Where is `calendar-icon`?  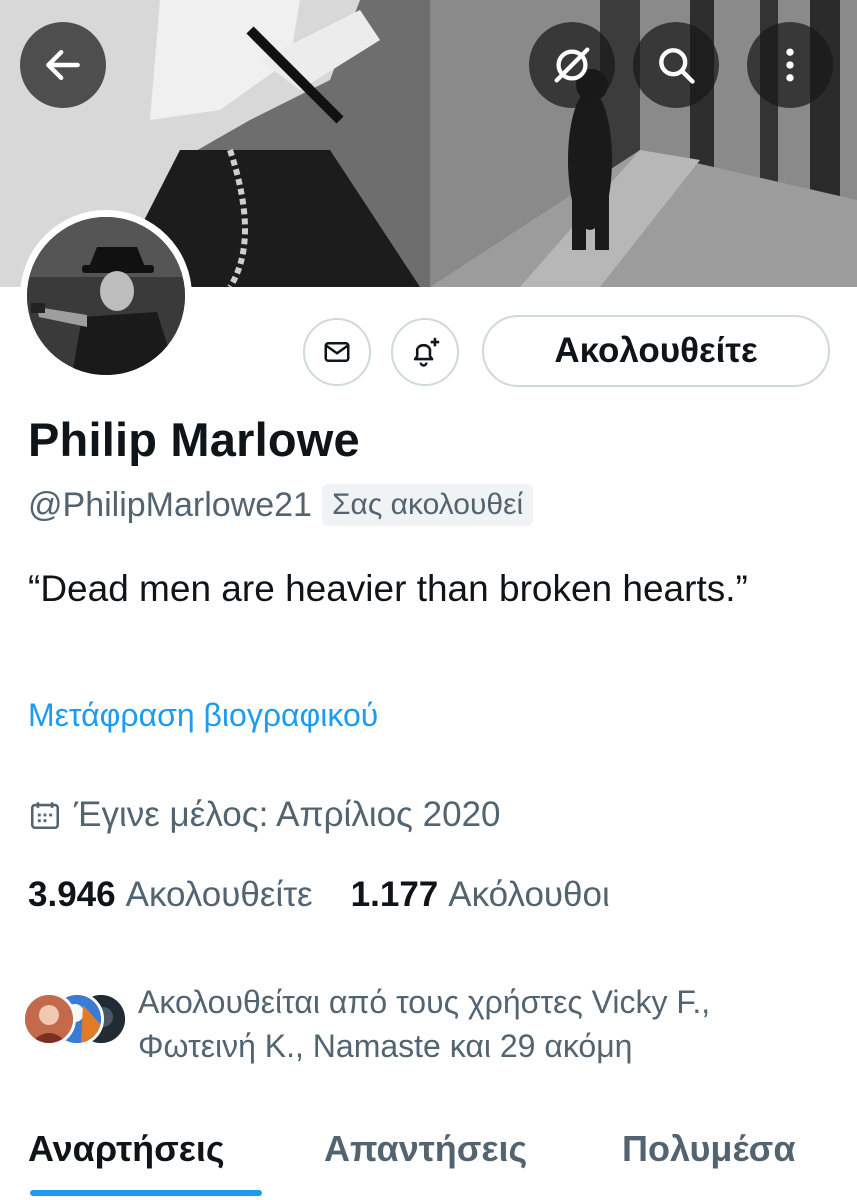
calendar-icon is located at coordinates (45, 816).